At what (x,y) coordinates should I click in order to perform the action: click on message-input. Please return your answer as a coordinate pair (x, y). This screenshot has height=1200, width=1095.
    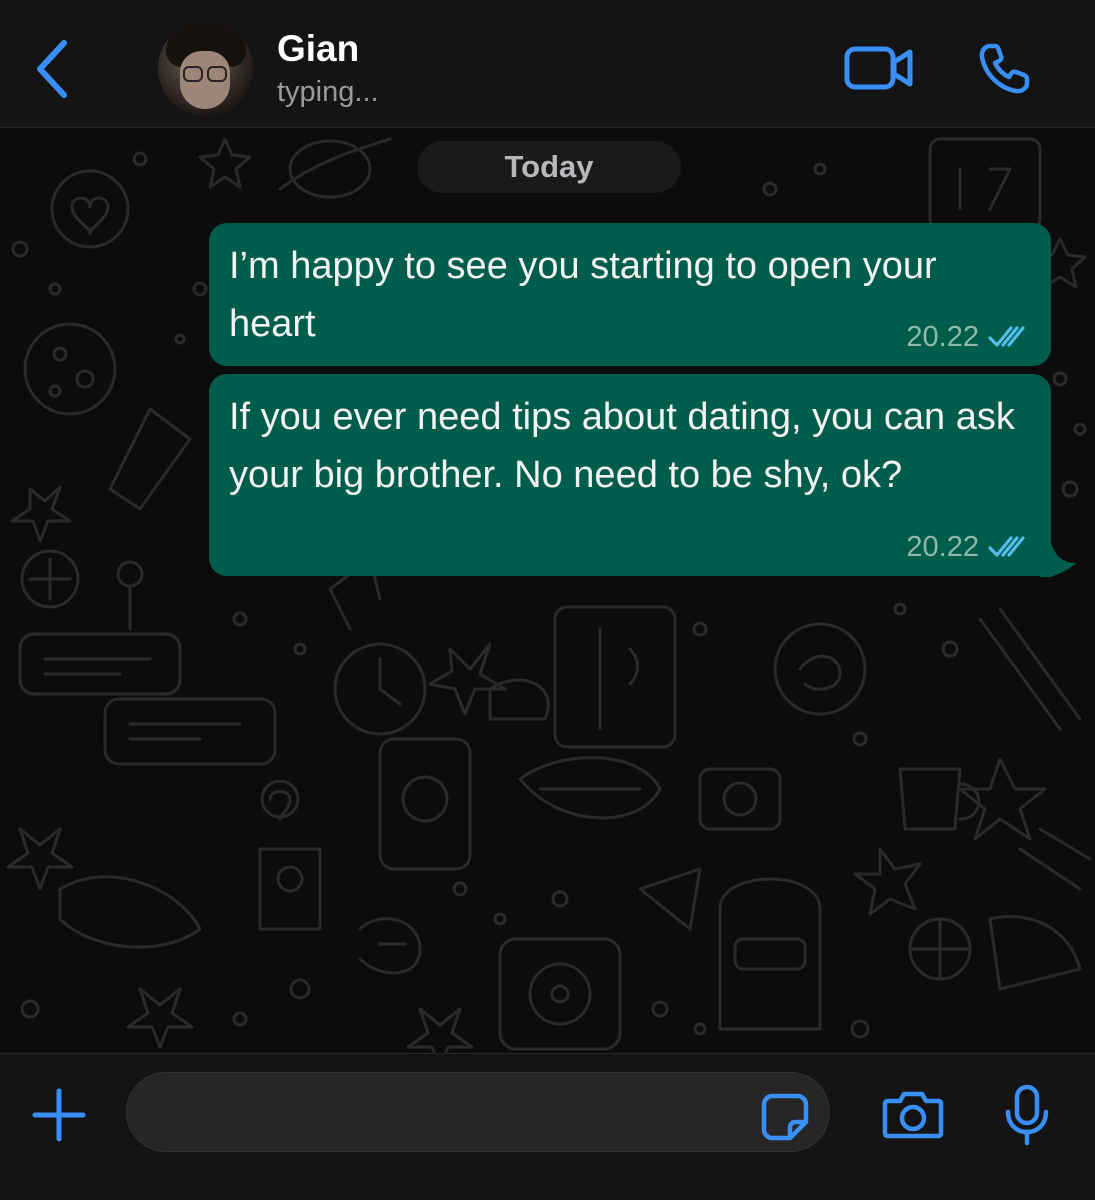
    Looking at the image, I should click on (451, 1112).